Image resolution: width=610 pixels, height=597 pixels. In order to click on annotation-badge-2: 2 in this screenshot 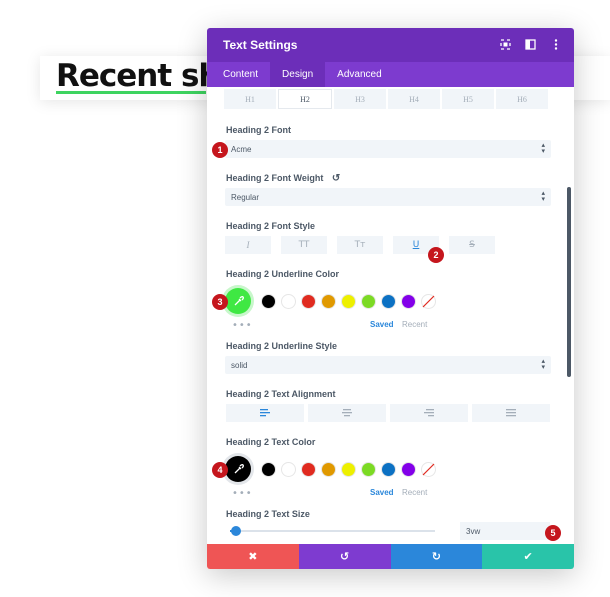, I will do `click(436, 255)`.